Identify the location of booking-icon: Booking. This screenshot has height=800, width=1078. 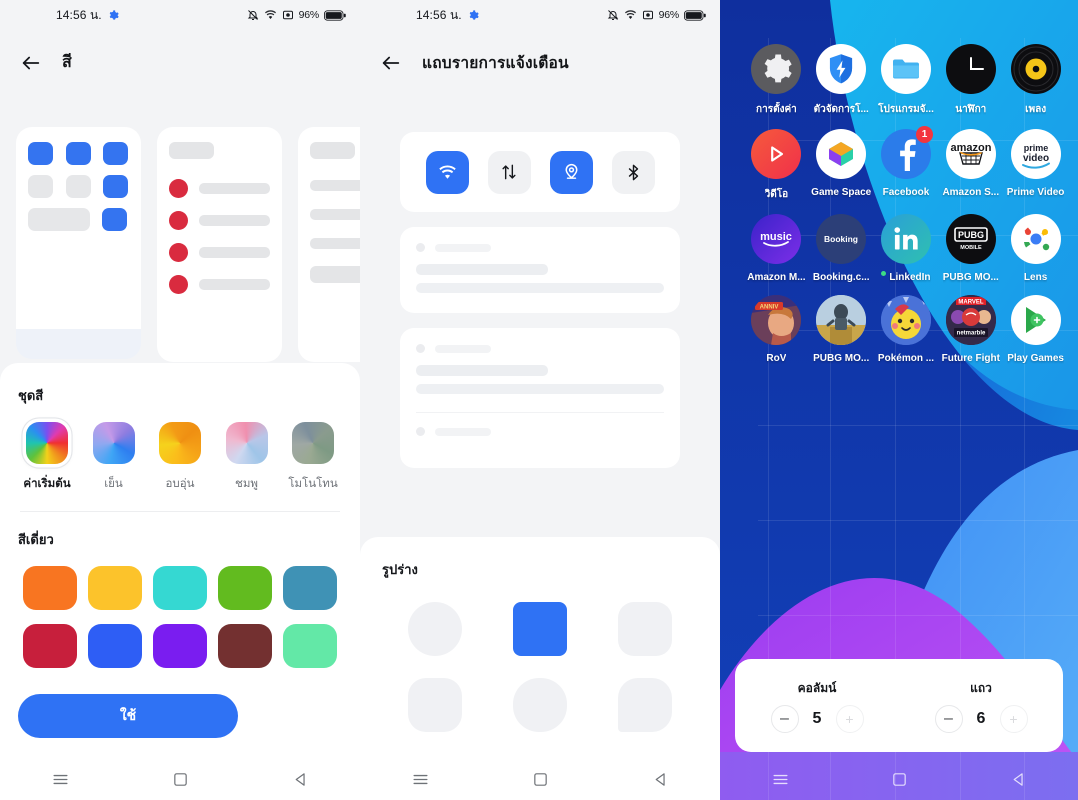
(841, 239).